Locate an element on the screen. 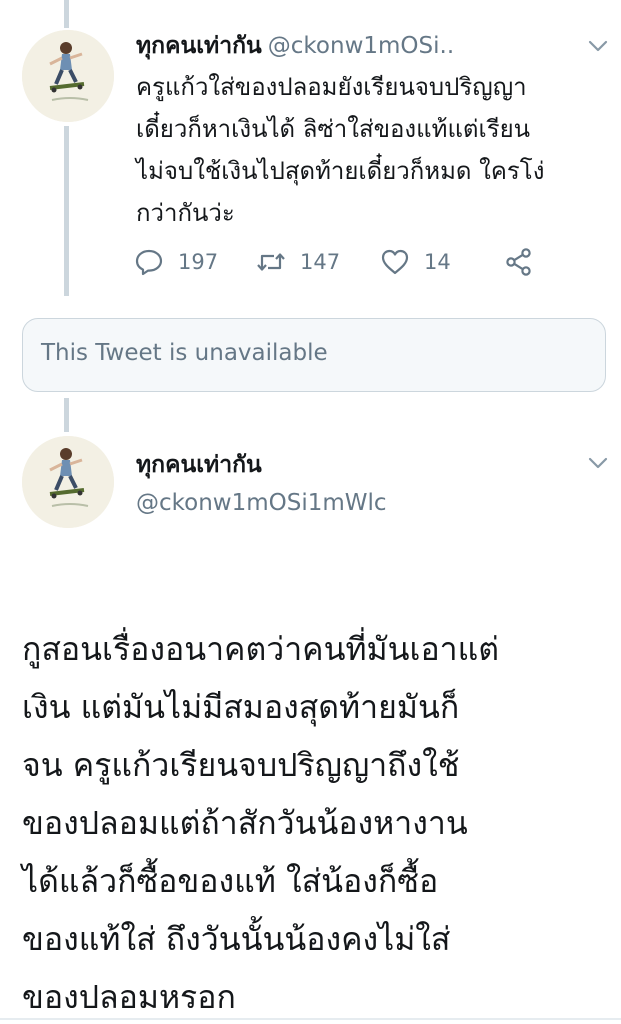 The width and height of the screenshot is (621, 1024). unavailable-message: This Tweet is unavailable is located at coordinates (184, 353).